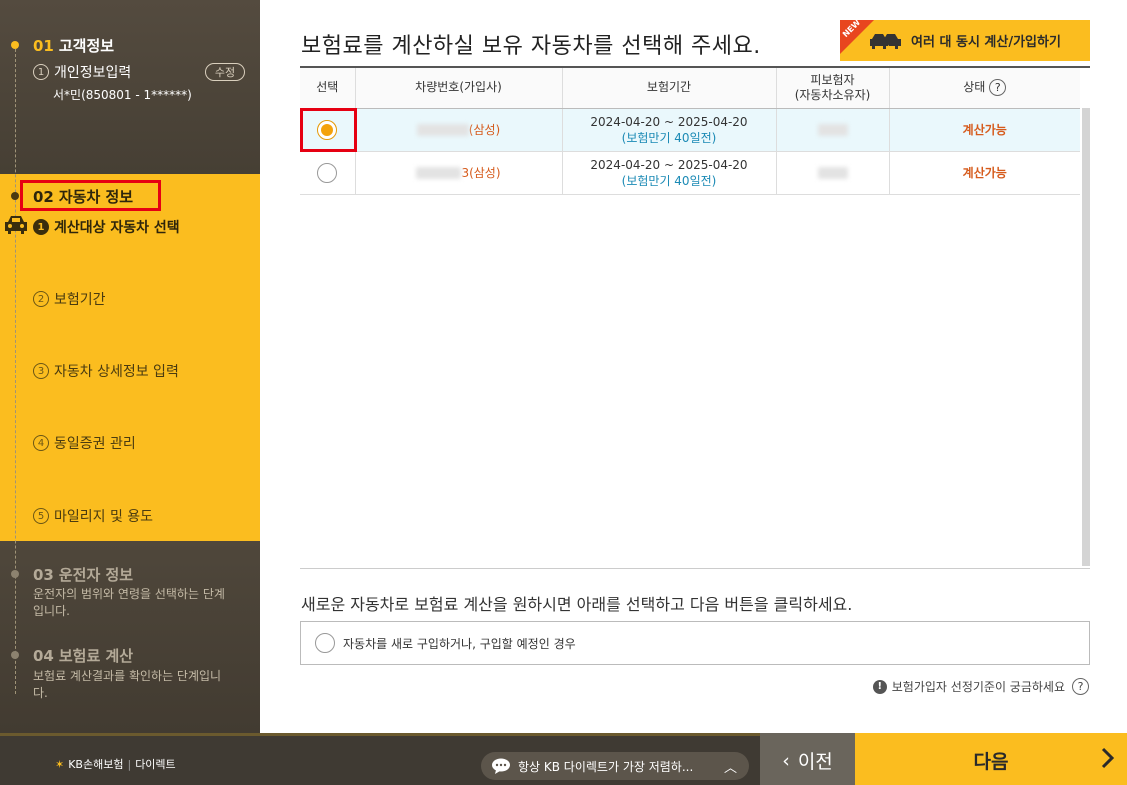 The image size is (1127, 785). I want to click on kb-star-icon: ✶, so click(60, 764).